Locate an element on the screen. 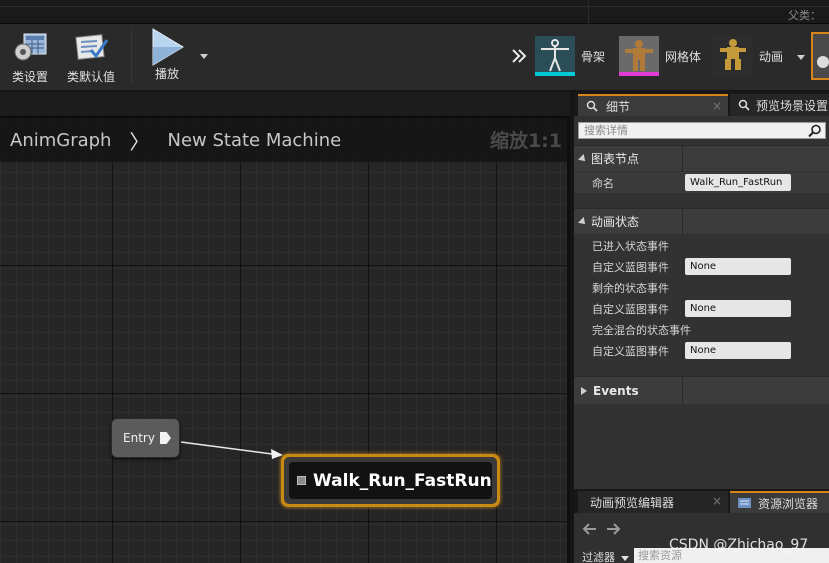  details-tab-strip: 细节 × 预览场景设置 is located at coordinates (701, 104).